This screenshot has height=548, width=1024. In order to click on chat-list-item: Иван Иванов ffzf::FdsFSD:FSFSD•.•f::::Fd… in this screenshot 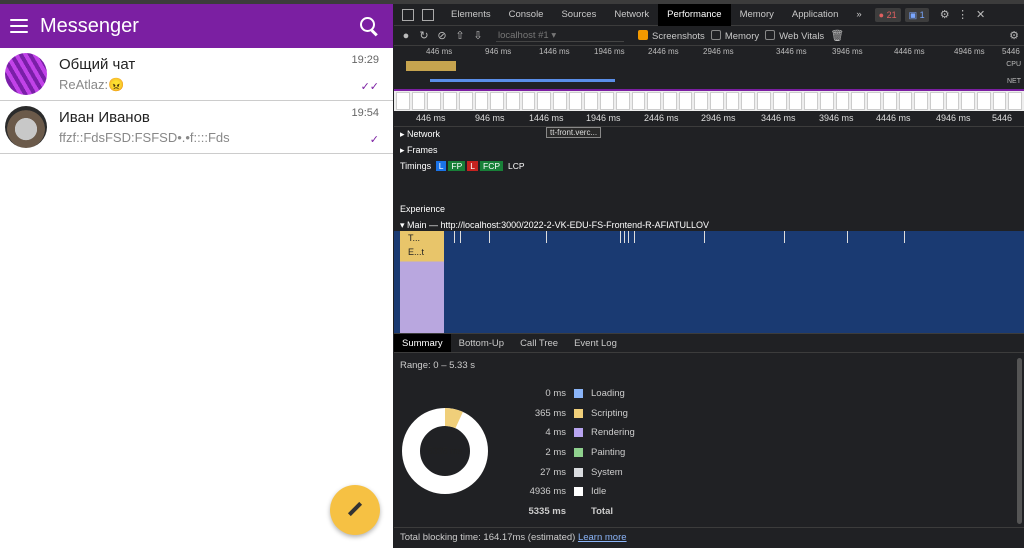, I will do `click(196, 127)`.